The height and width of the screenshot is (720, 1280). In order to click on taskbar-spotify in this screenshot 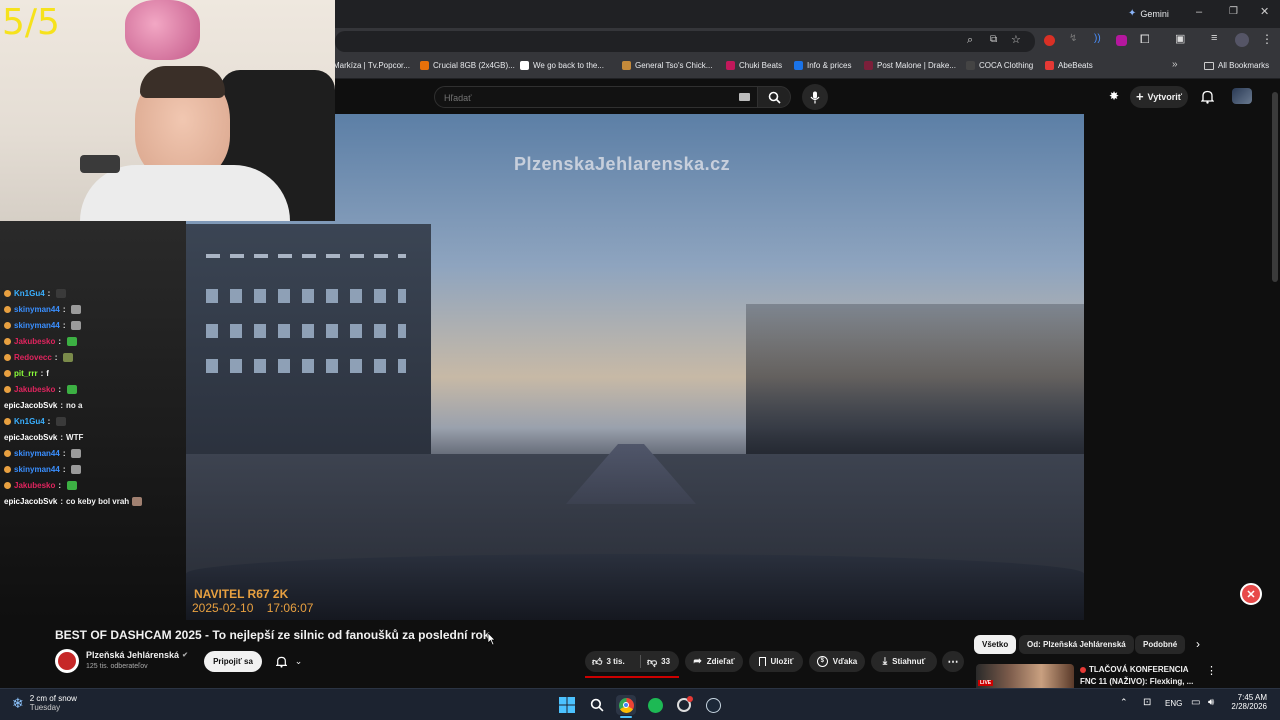, I will do `click(655, 705)`.